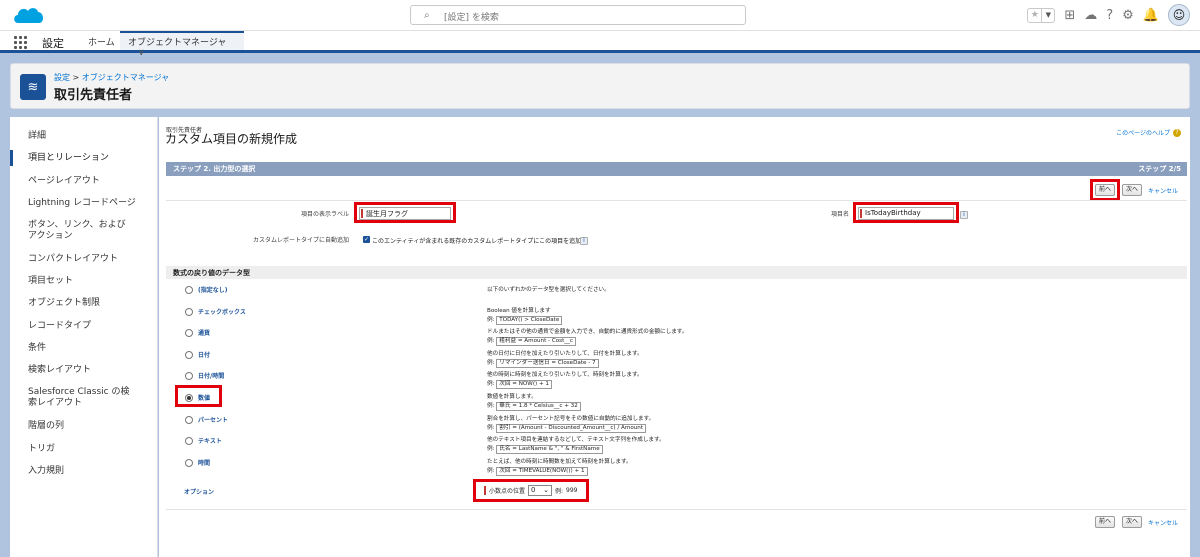 This screenshot has height=557, width=1200. Describe the element at coordinates (676, 200) in the screenshot. I see `divider` at that location.